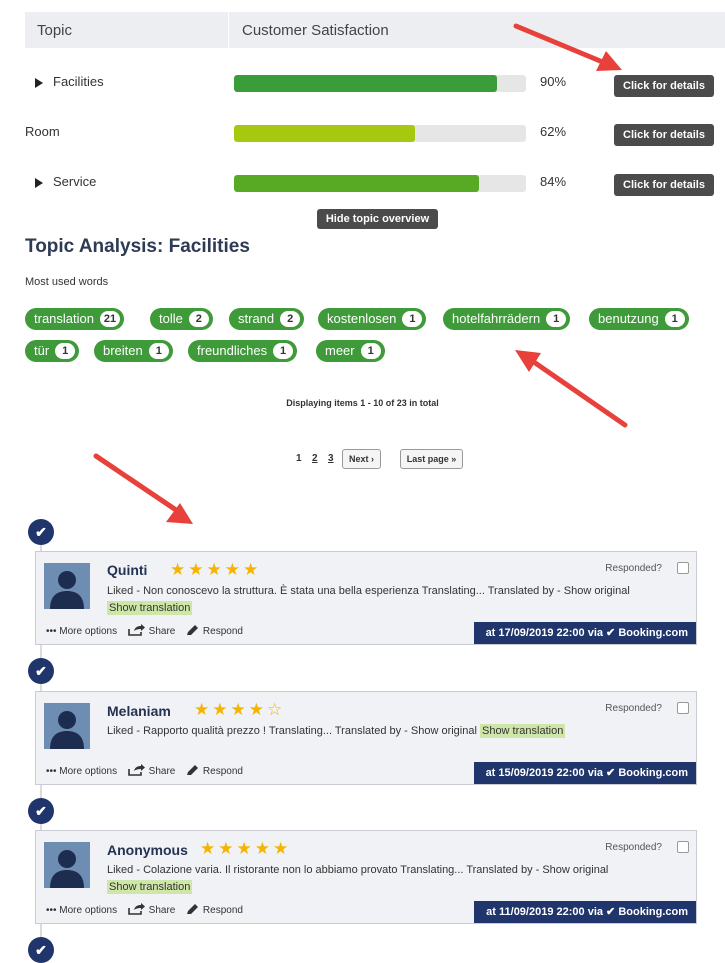  I want to click on tag-word: tür, so click(42, 350).